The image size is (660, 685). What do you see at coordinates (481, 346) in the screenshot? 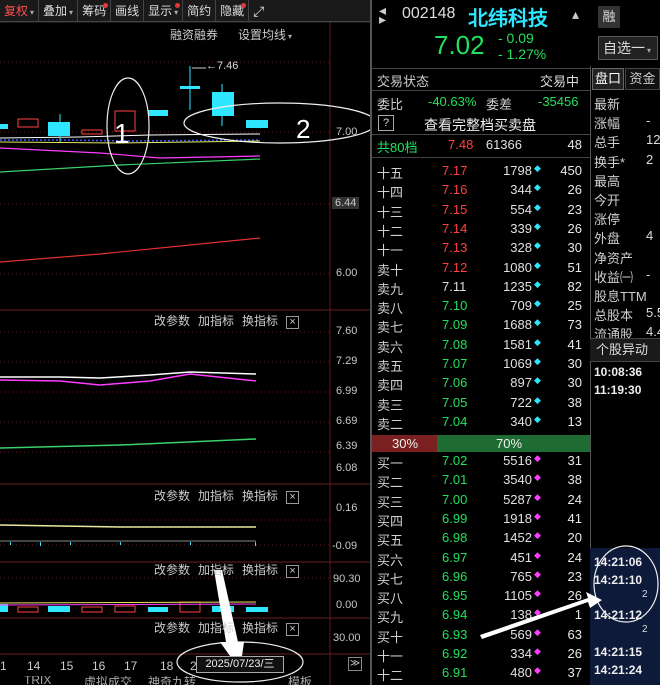
I see `ask-row: 卖六 7.08 1581 ◆ 41` at bounding box center [481, 346].